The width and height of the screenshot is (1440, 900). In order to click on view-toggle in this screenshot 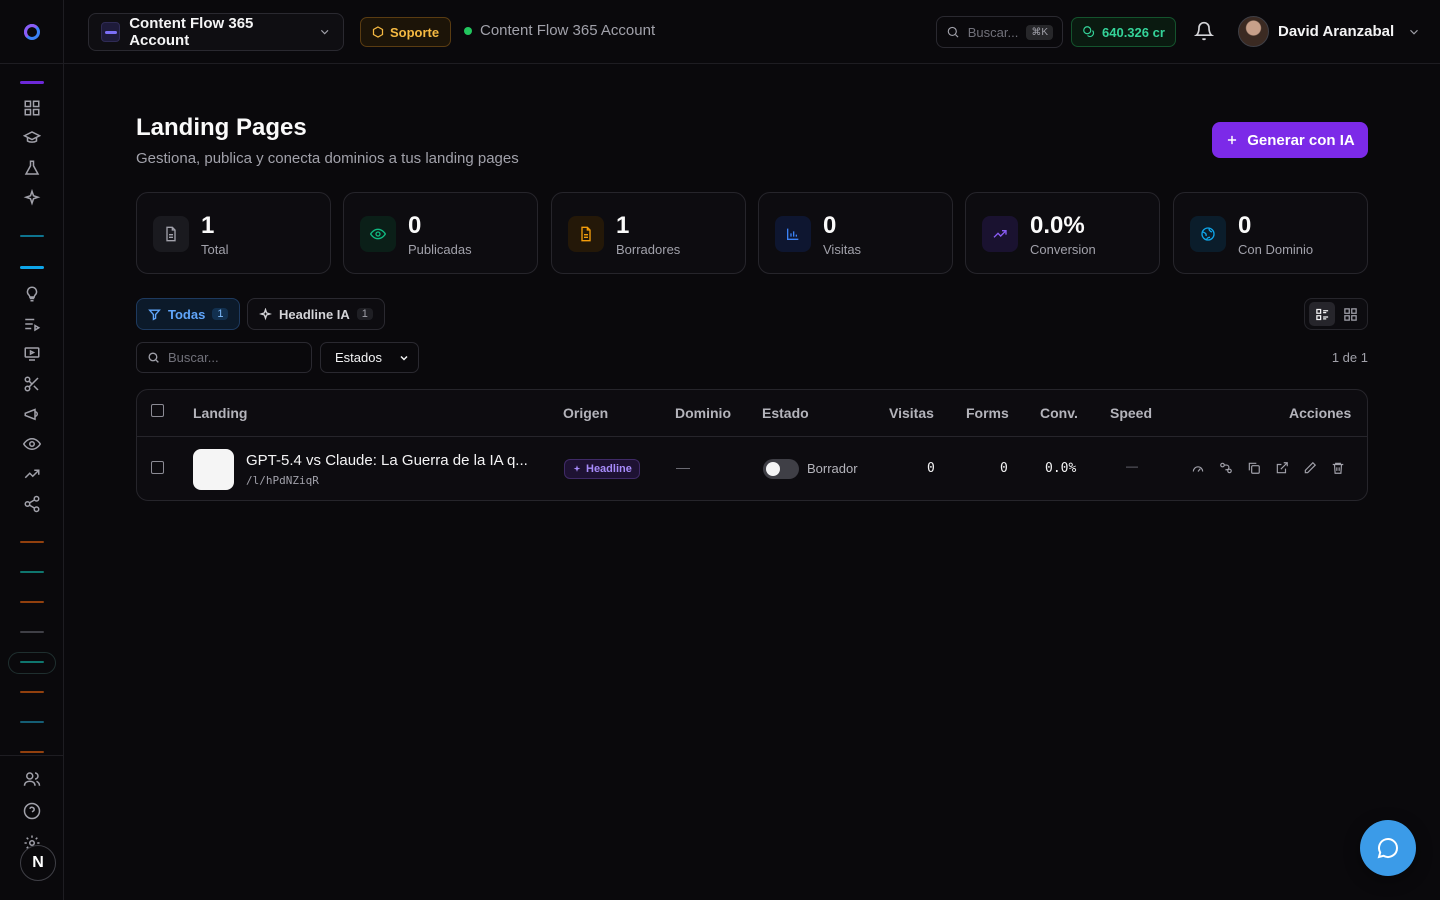, I will do `click(1336, 314)`.